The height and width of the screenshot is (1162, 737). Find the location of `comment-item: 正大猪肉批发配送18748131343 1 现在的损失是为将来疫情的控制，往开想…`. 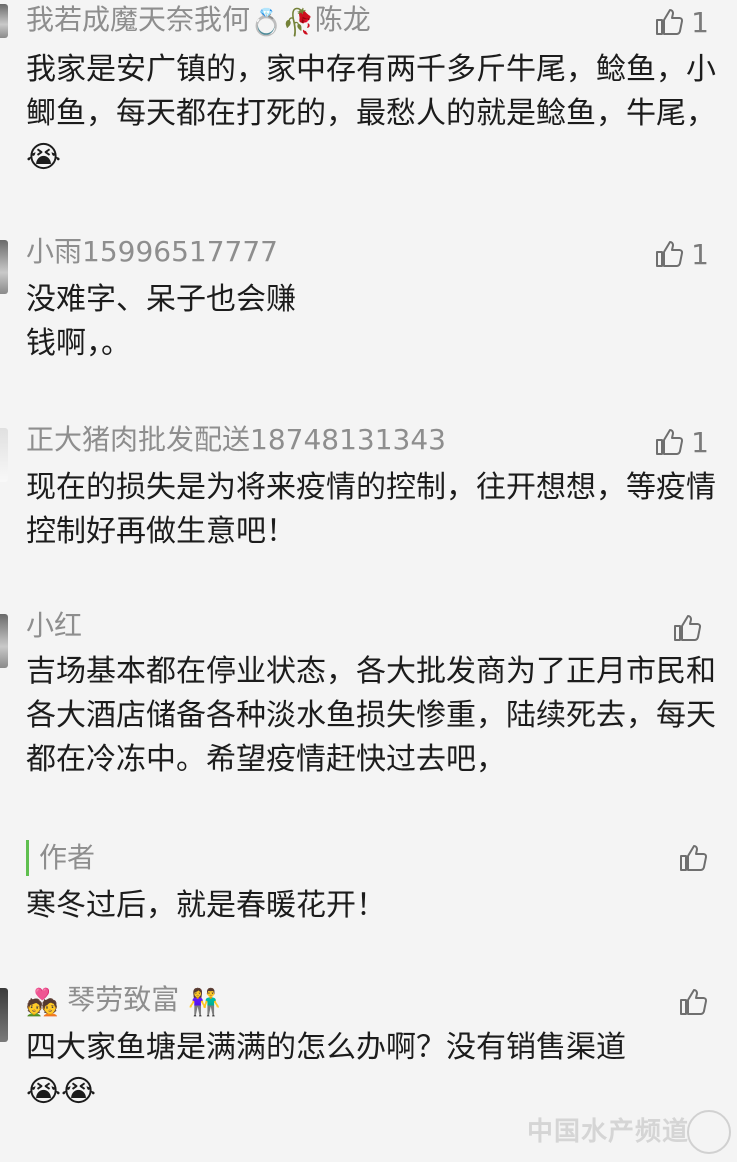

comment-item: 正大猪肉批发配送18748131343 1 现在的损失是为将来疫情的控制，往开想… is located at coordinates (368, 488).